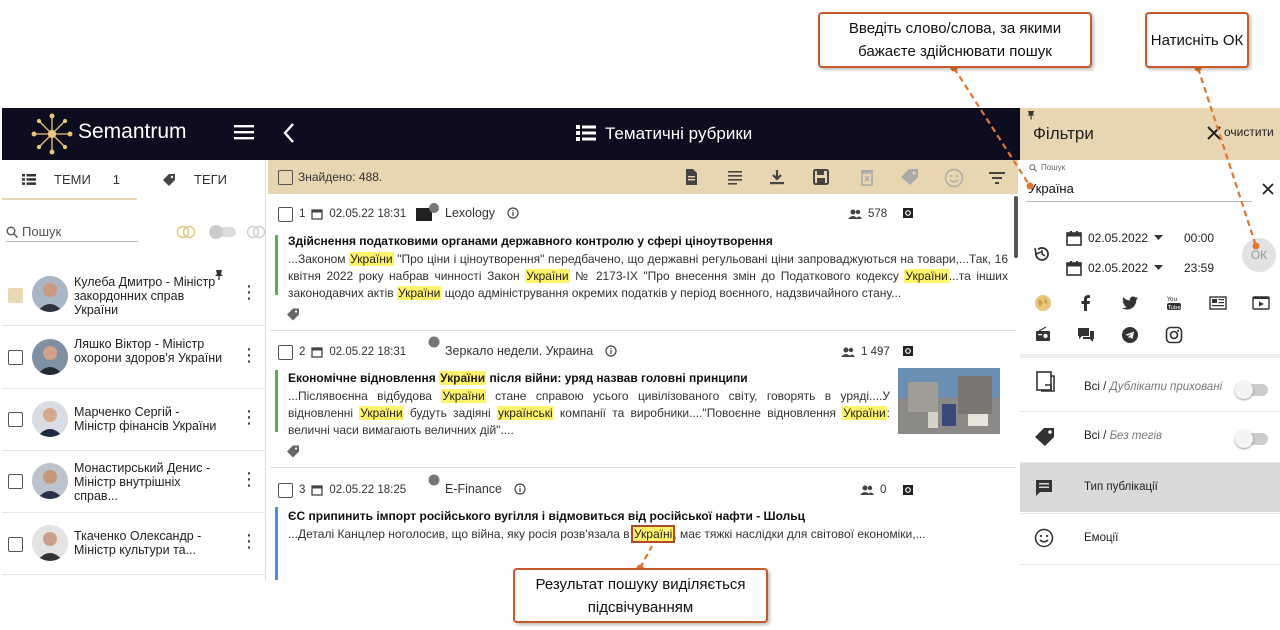 This screenshot has width=1280, height=630. I want to click on download-icon, so click(777, 177).